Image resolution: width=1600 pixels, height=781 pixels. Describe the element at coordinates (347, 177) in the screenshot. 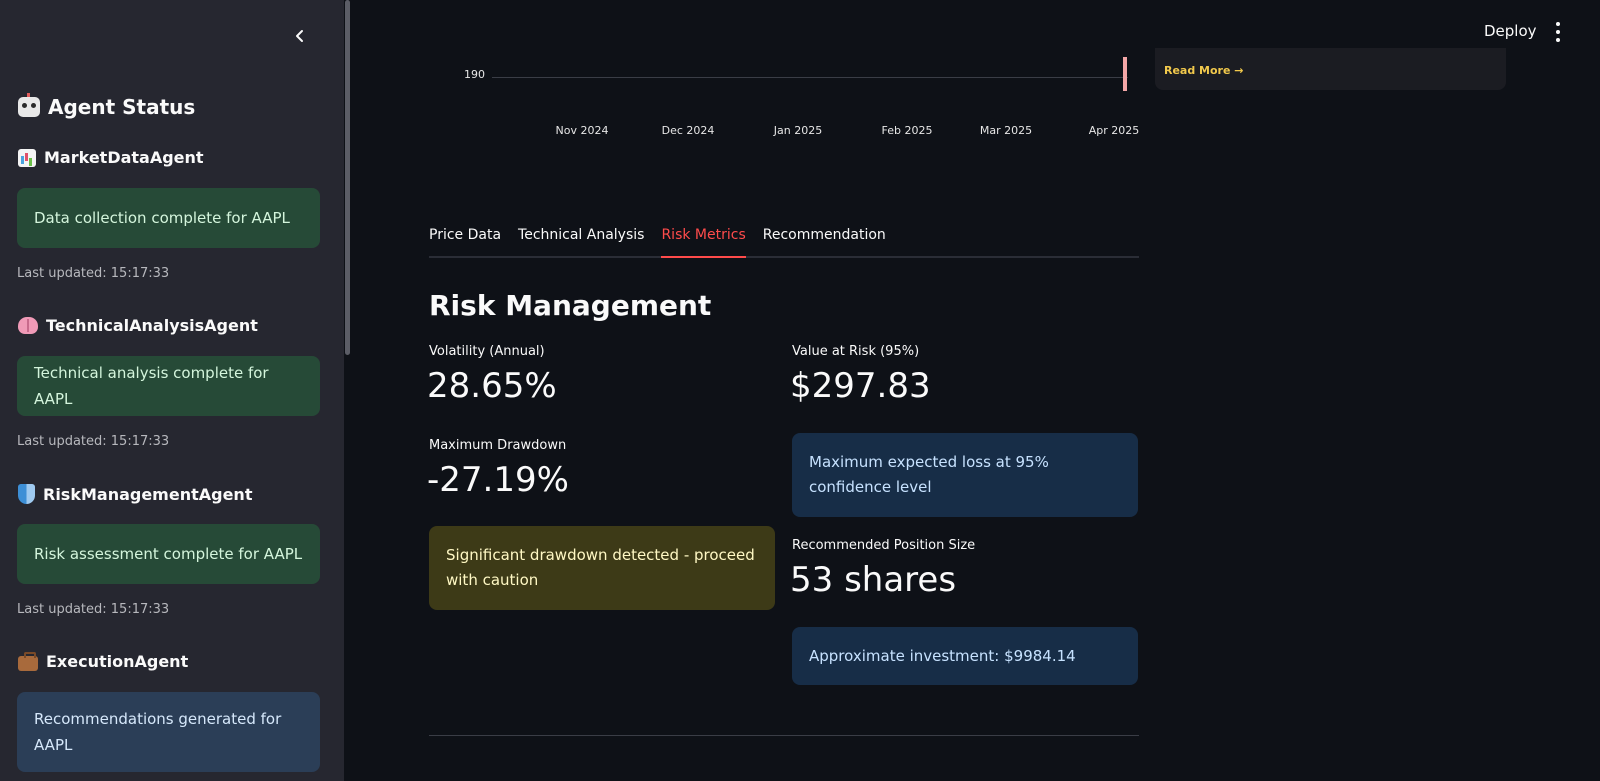

I see `sidebar-scrollbar-thumb` at that location.